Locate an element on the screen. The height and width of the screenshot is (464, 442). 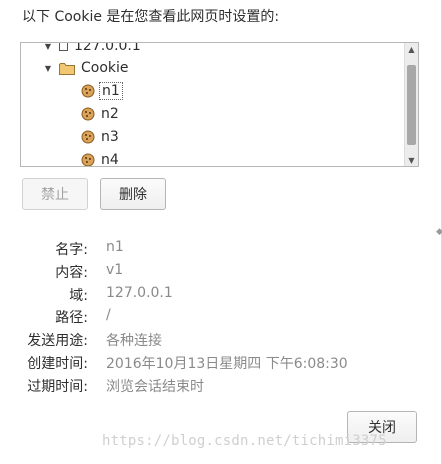
tree-scrollbar: ▲ ▼ is located at coordinates (411, 104).